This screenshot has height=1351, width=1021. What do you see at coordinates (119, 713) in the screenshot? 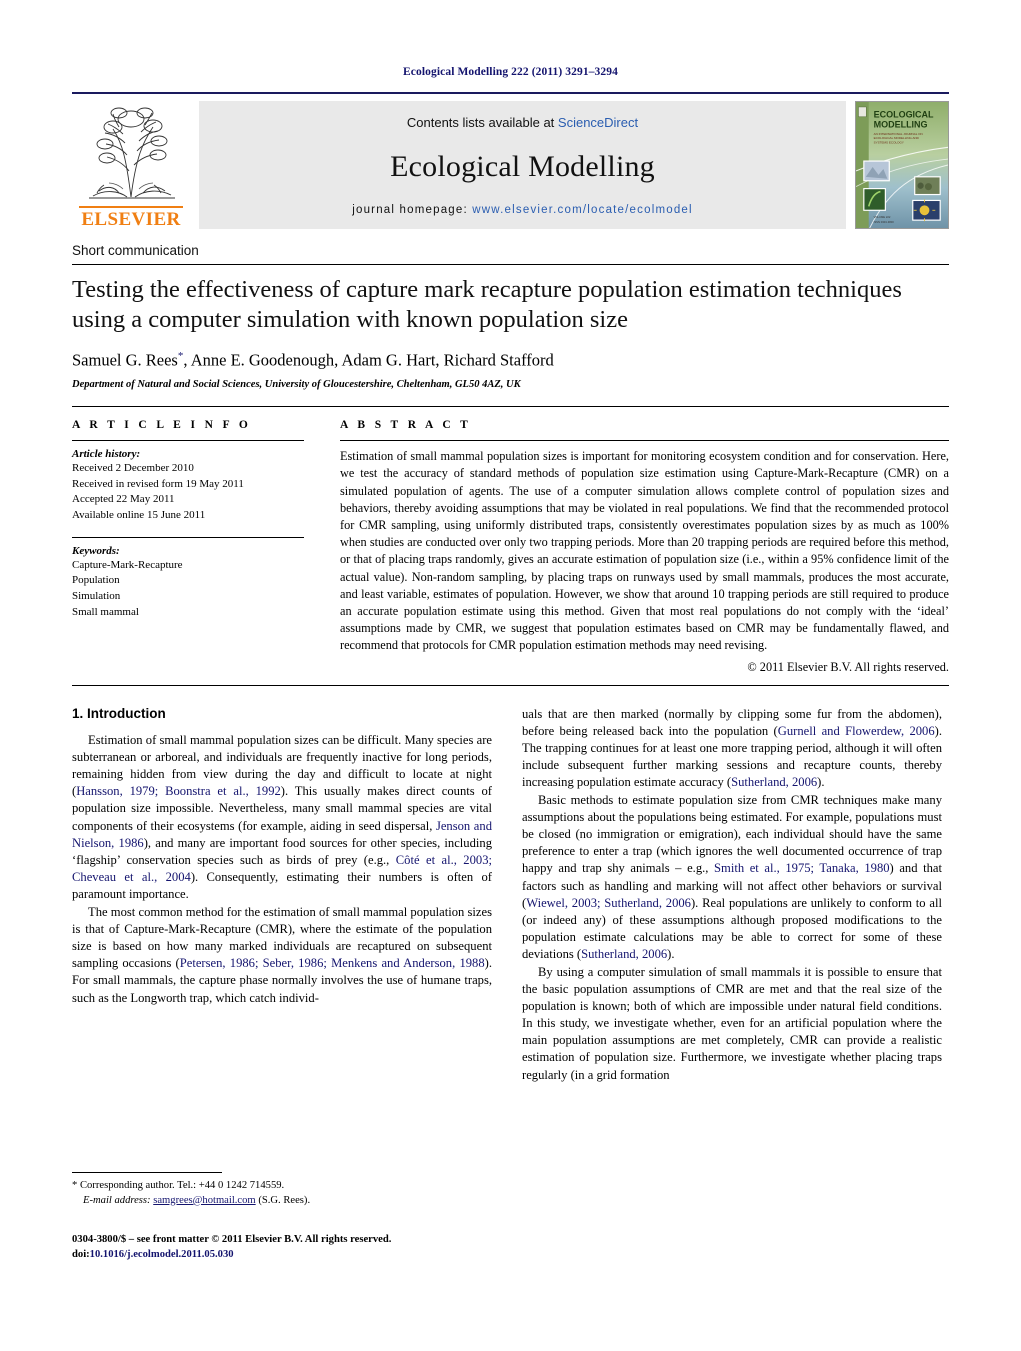
I see `section-heading-introduction: 1. Introduction` at bounding box center [119, 713].